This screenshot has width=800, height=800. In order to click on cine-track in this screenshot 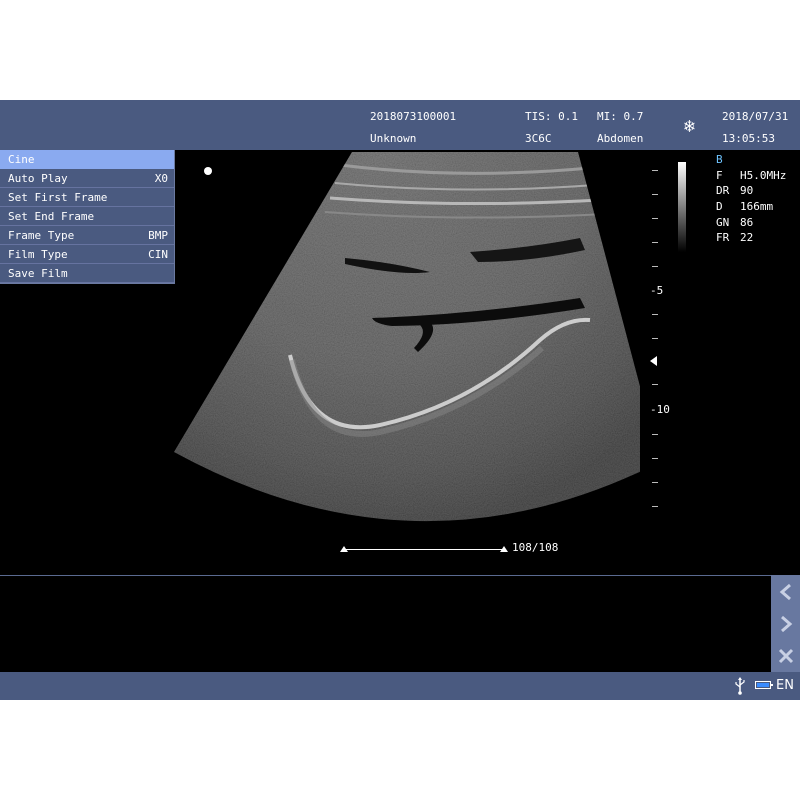, I will do `click(425, 549)`.